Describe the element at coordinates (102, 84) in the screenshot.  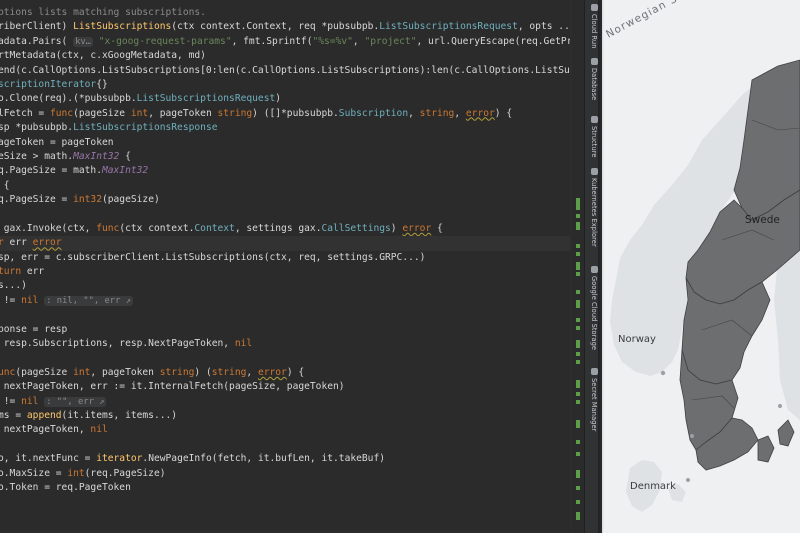
I see `code-token: {}` at that location.